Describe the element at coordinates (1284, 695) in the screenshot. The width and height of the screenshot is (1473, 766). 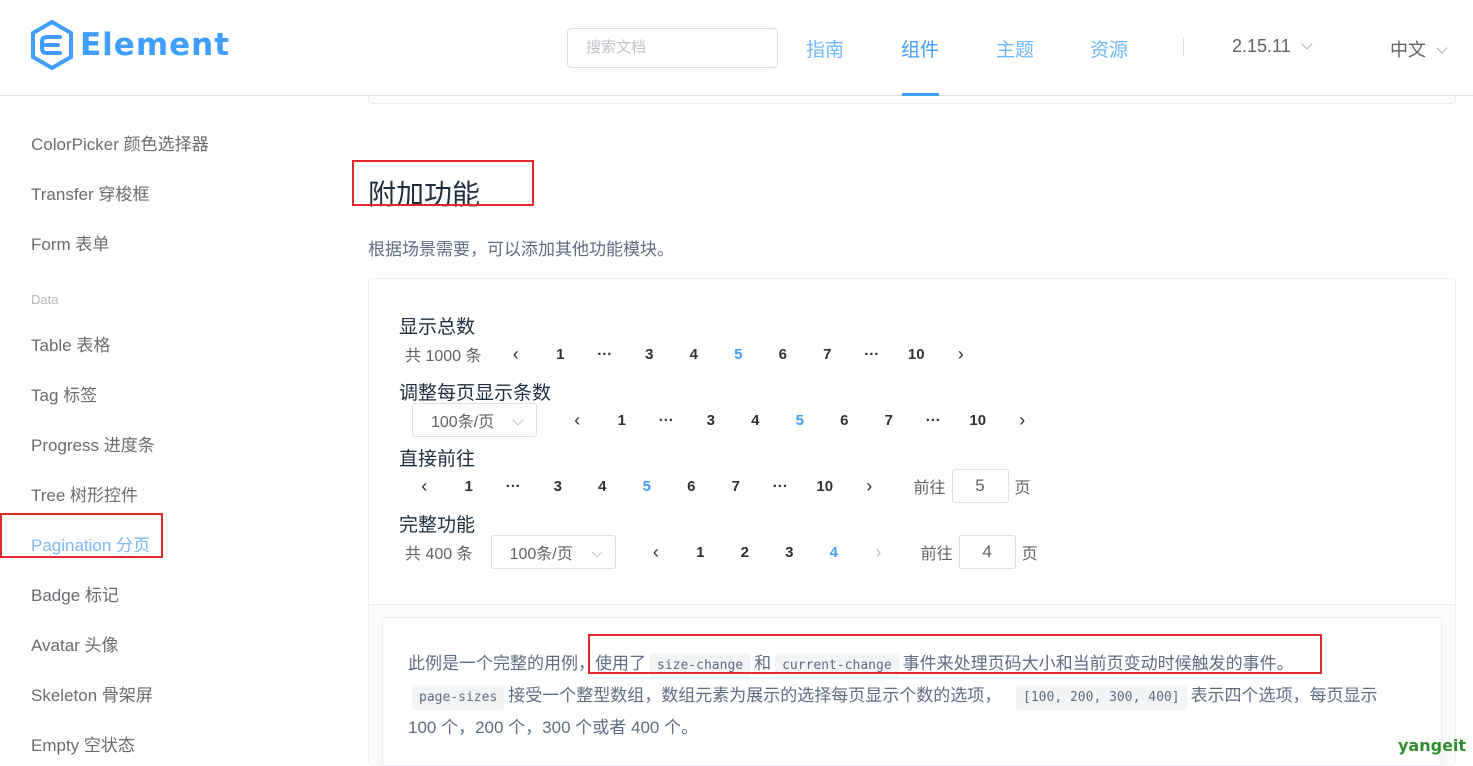
I see `description-text: 表示四个选项，每页显示` at that location.